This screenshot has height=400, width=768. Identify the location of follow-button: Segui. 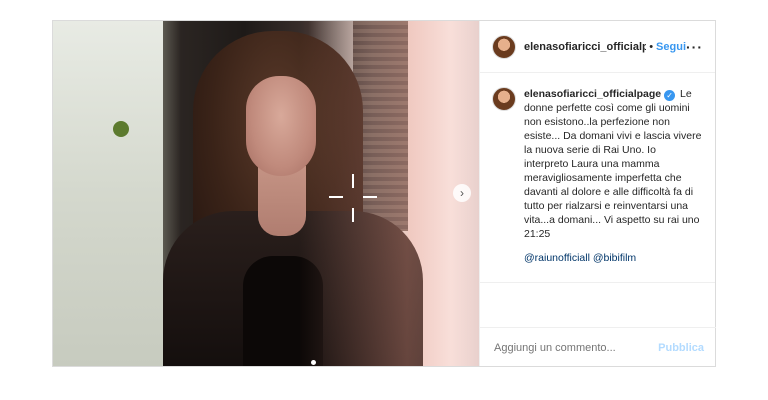
(671, 47).